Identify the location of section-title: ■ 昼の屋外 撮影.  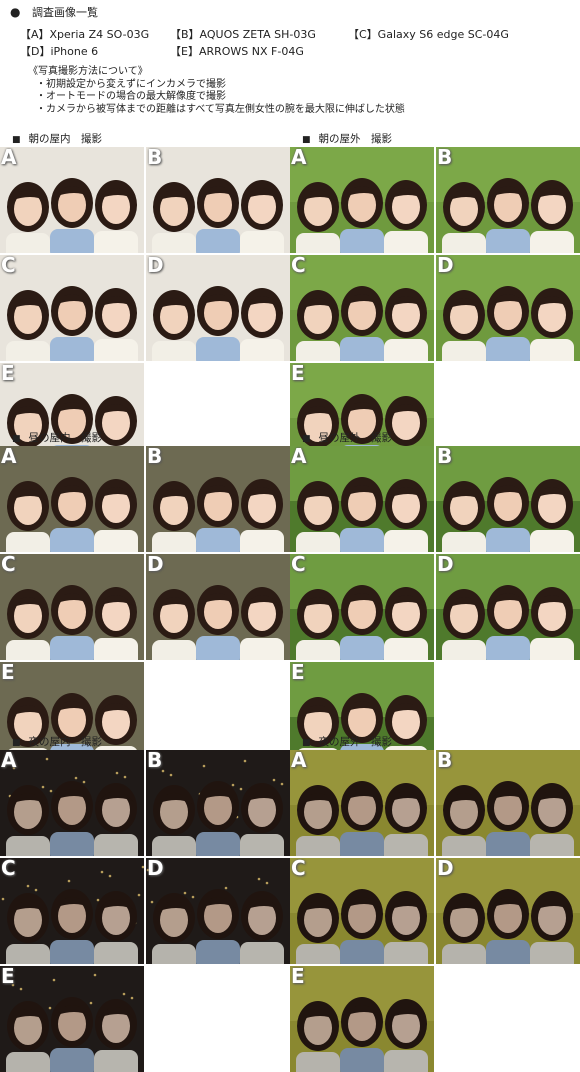
(347, 437).